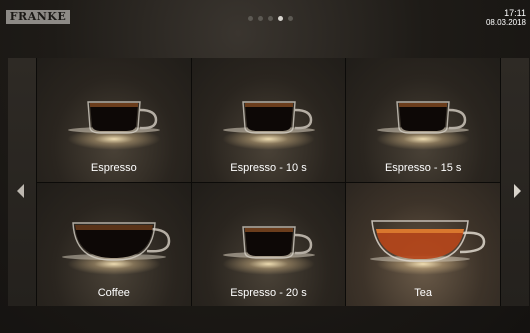 Image resolution: width=530 pixels, height=333 pixels. I want to click on product-tile-espresso-20s: Espresso - 20 s, so click(268, 244).